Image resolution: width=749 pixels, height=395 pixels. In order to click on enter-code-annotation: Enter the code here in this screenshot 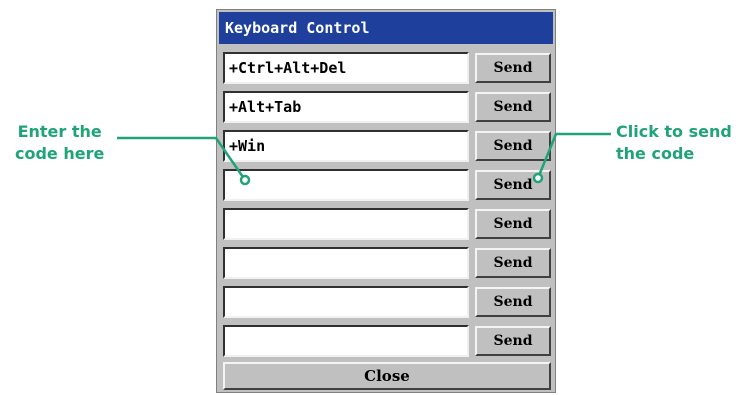, I will do `click(59, 143)`.